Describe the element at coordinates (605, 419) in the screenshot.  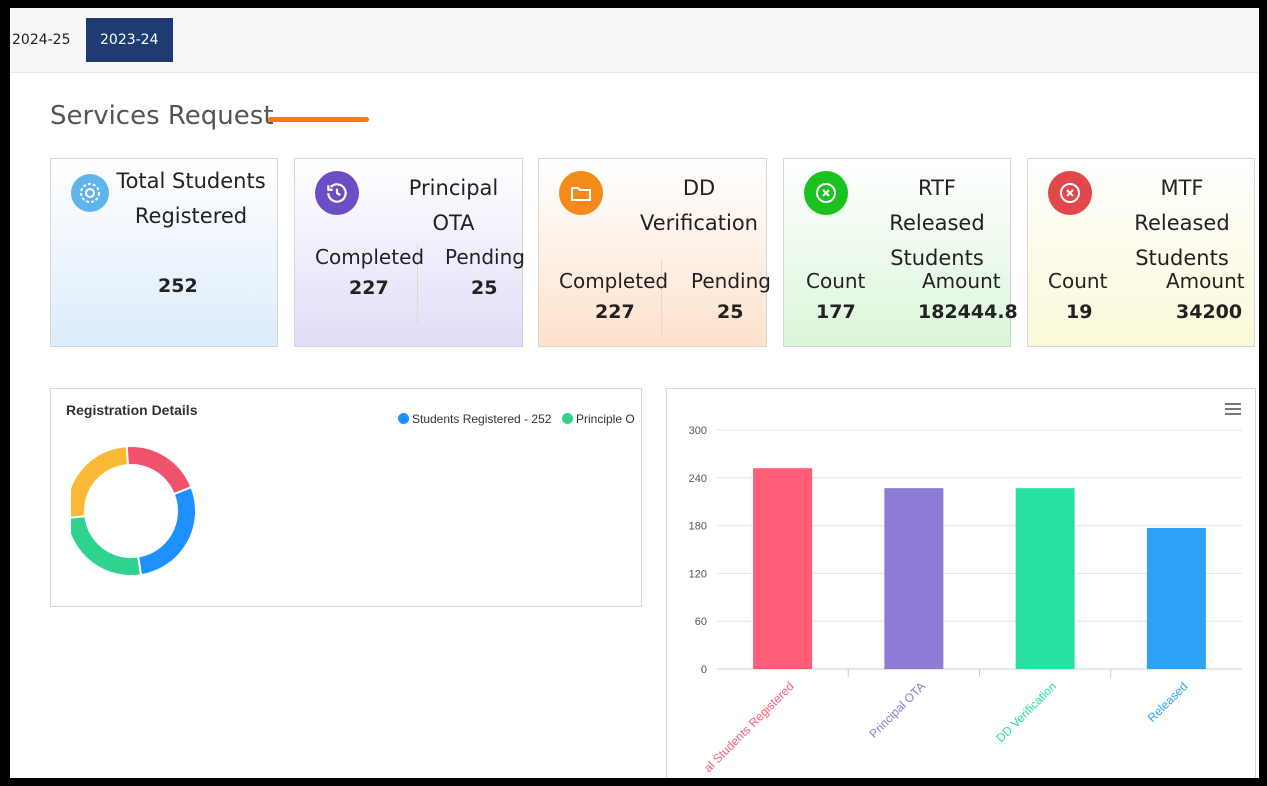
I see `legend-label: Principle O` at that location.